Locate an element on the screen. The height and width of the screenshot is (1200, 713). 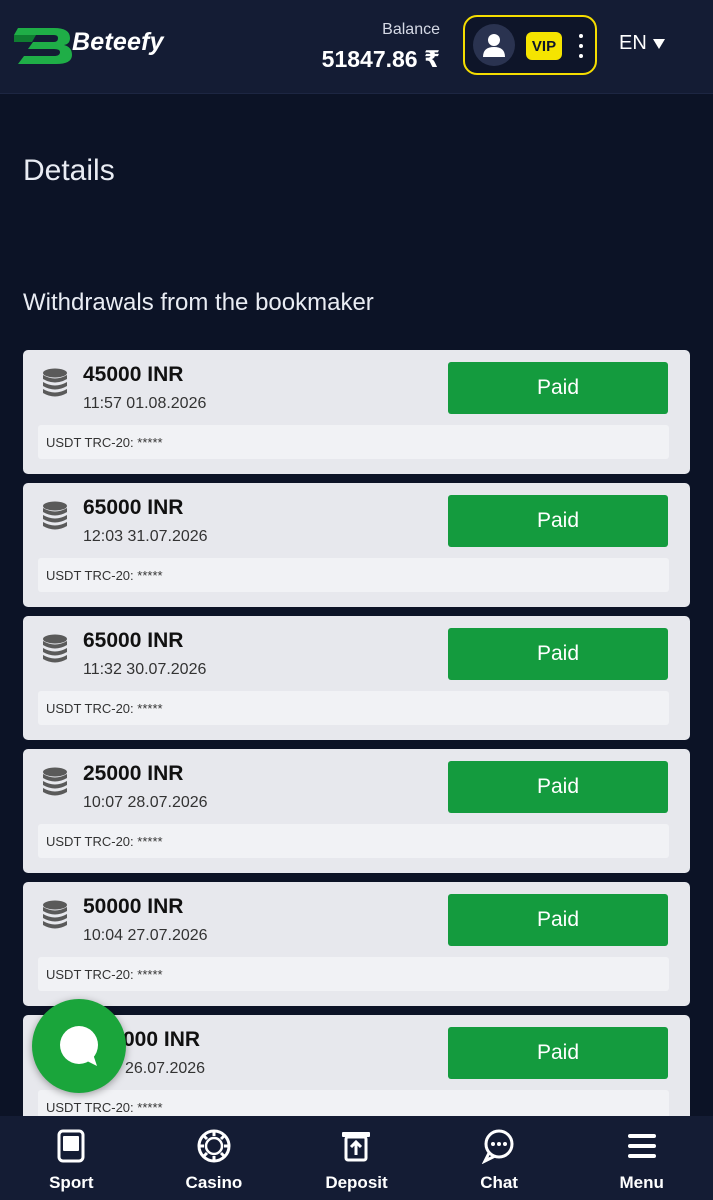
account-menu: VIP is located at coordinates (530, 45).